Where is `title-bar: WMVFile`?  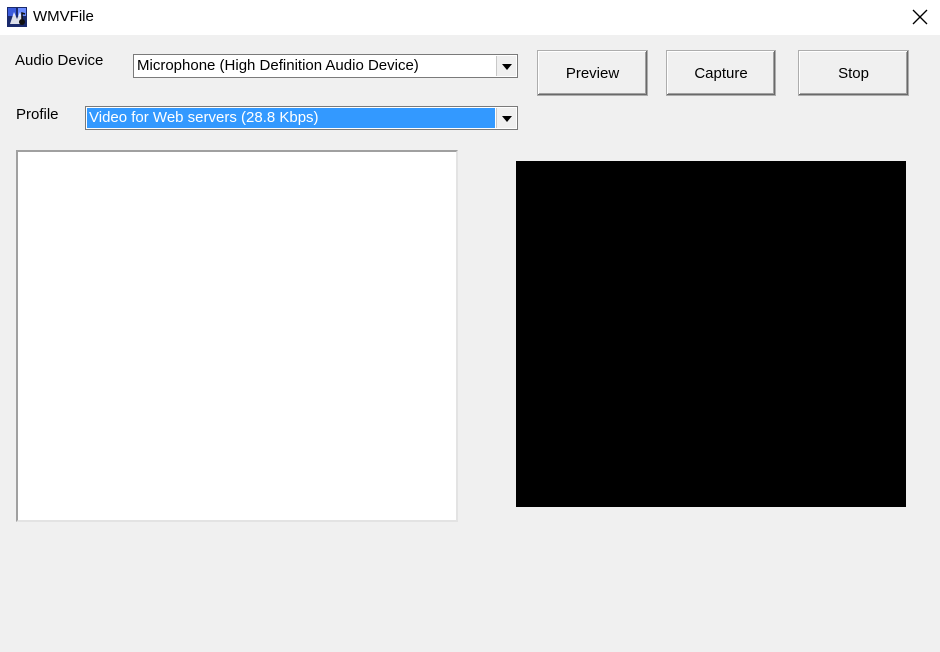 title-bar: WMVFile is located at coordinates (470, 17).